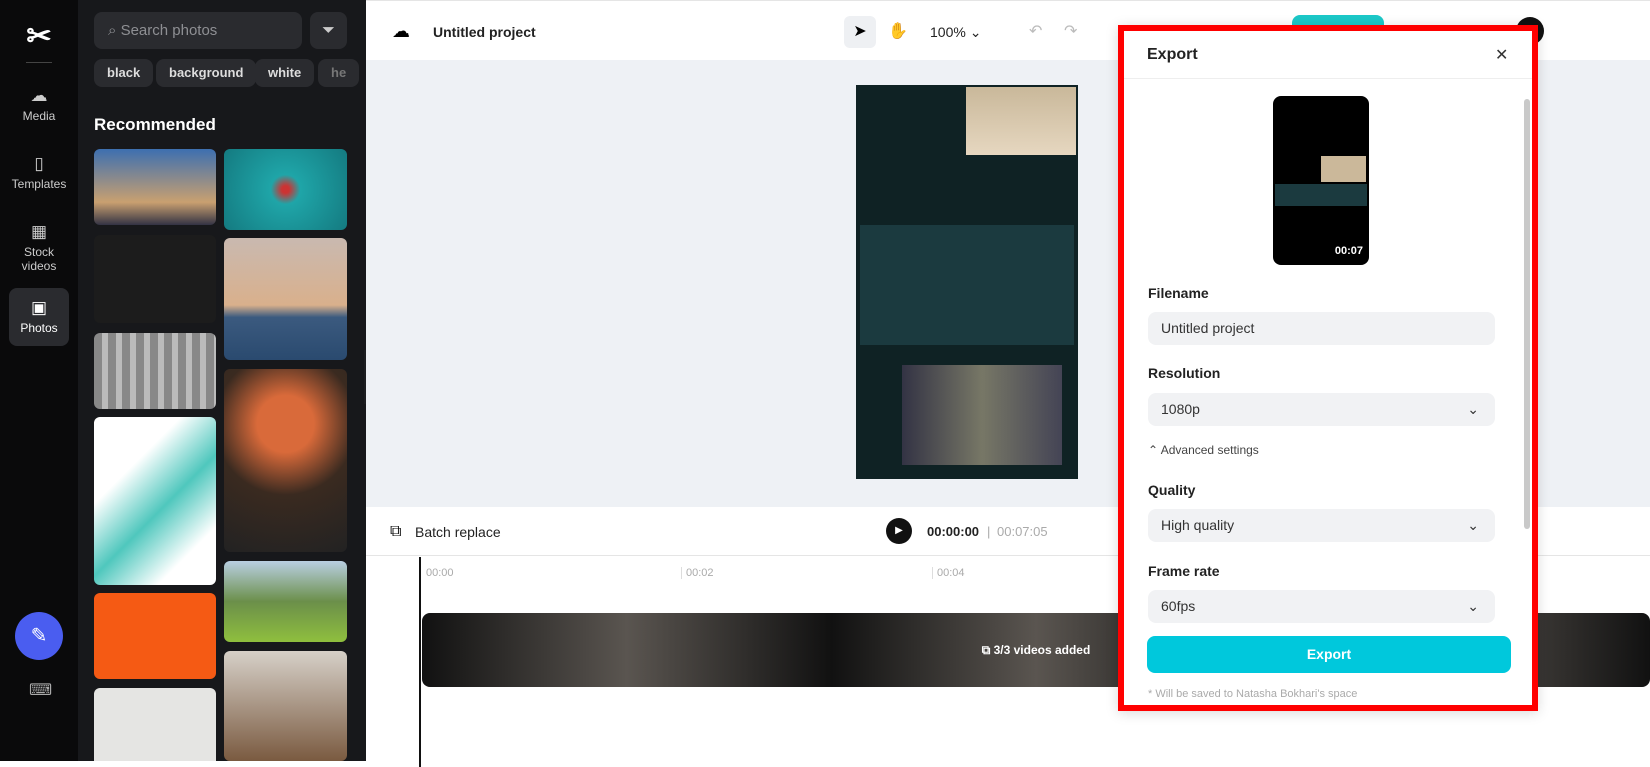  Describe the element at coordinates (39, 95) in the screenshot. I see `cloud-upload-icon: ☁` at that location.